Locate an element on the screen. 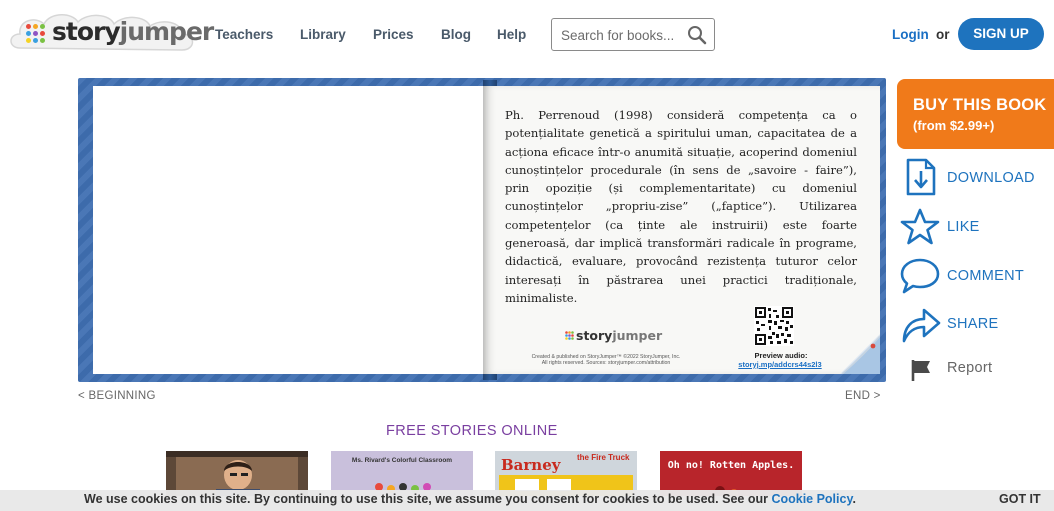  nav-prices: Prices is located at coordinates (393, 34).